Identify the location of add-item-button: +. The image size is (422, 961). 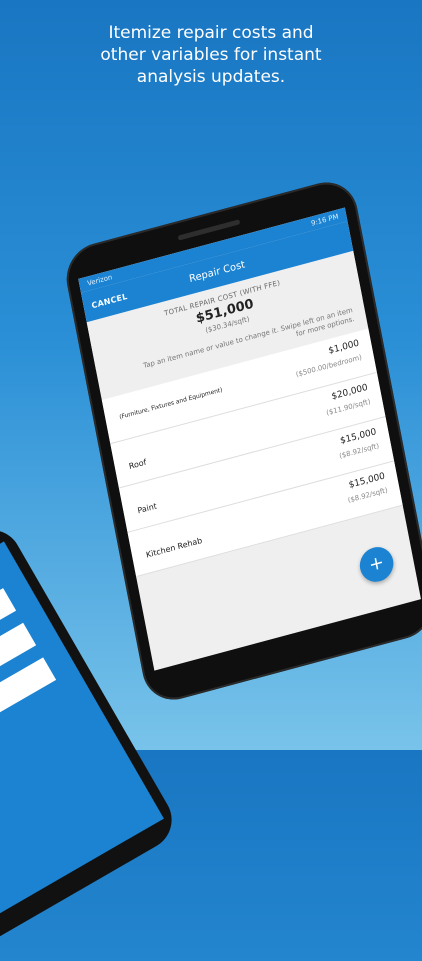
(376, 564).